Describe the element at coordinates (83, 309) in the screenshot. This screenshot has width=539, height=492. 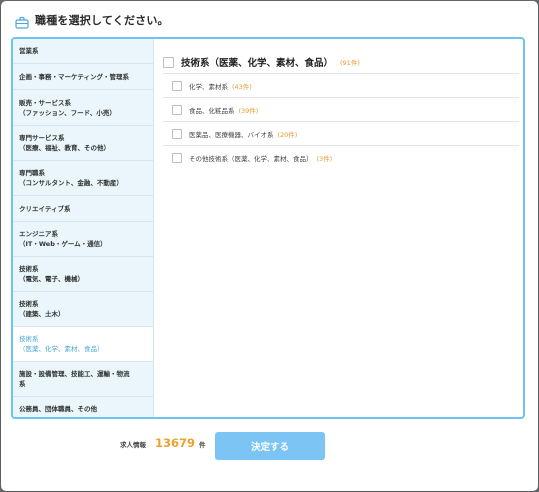
I see `sidebar-item-tech-construction: 技術系 （建築、土木）` at that location.